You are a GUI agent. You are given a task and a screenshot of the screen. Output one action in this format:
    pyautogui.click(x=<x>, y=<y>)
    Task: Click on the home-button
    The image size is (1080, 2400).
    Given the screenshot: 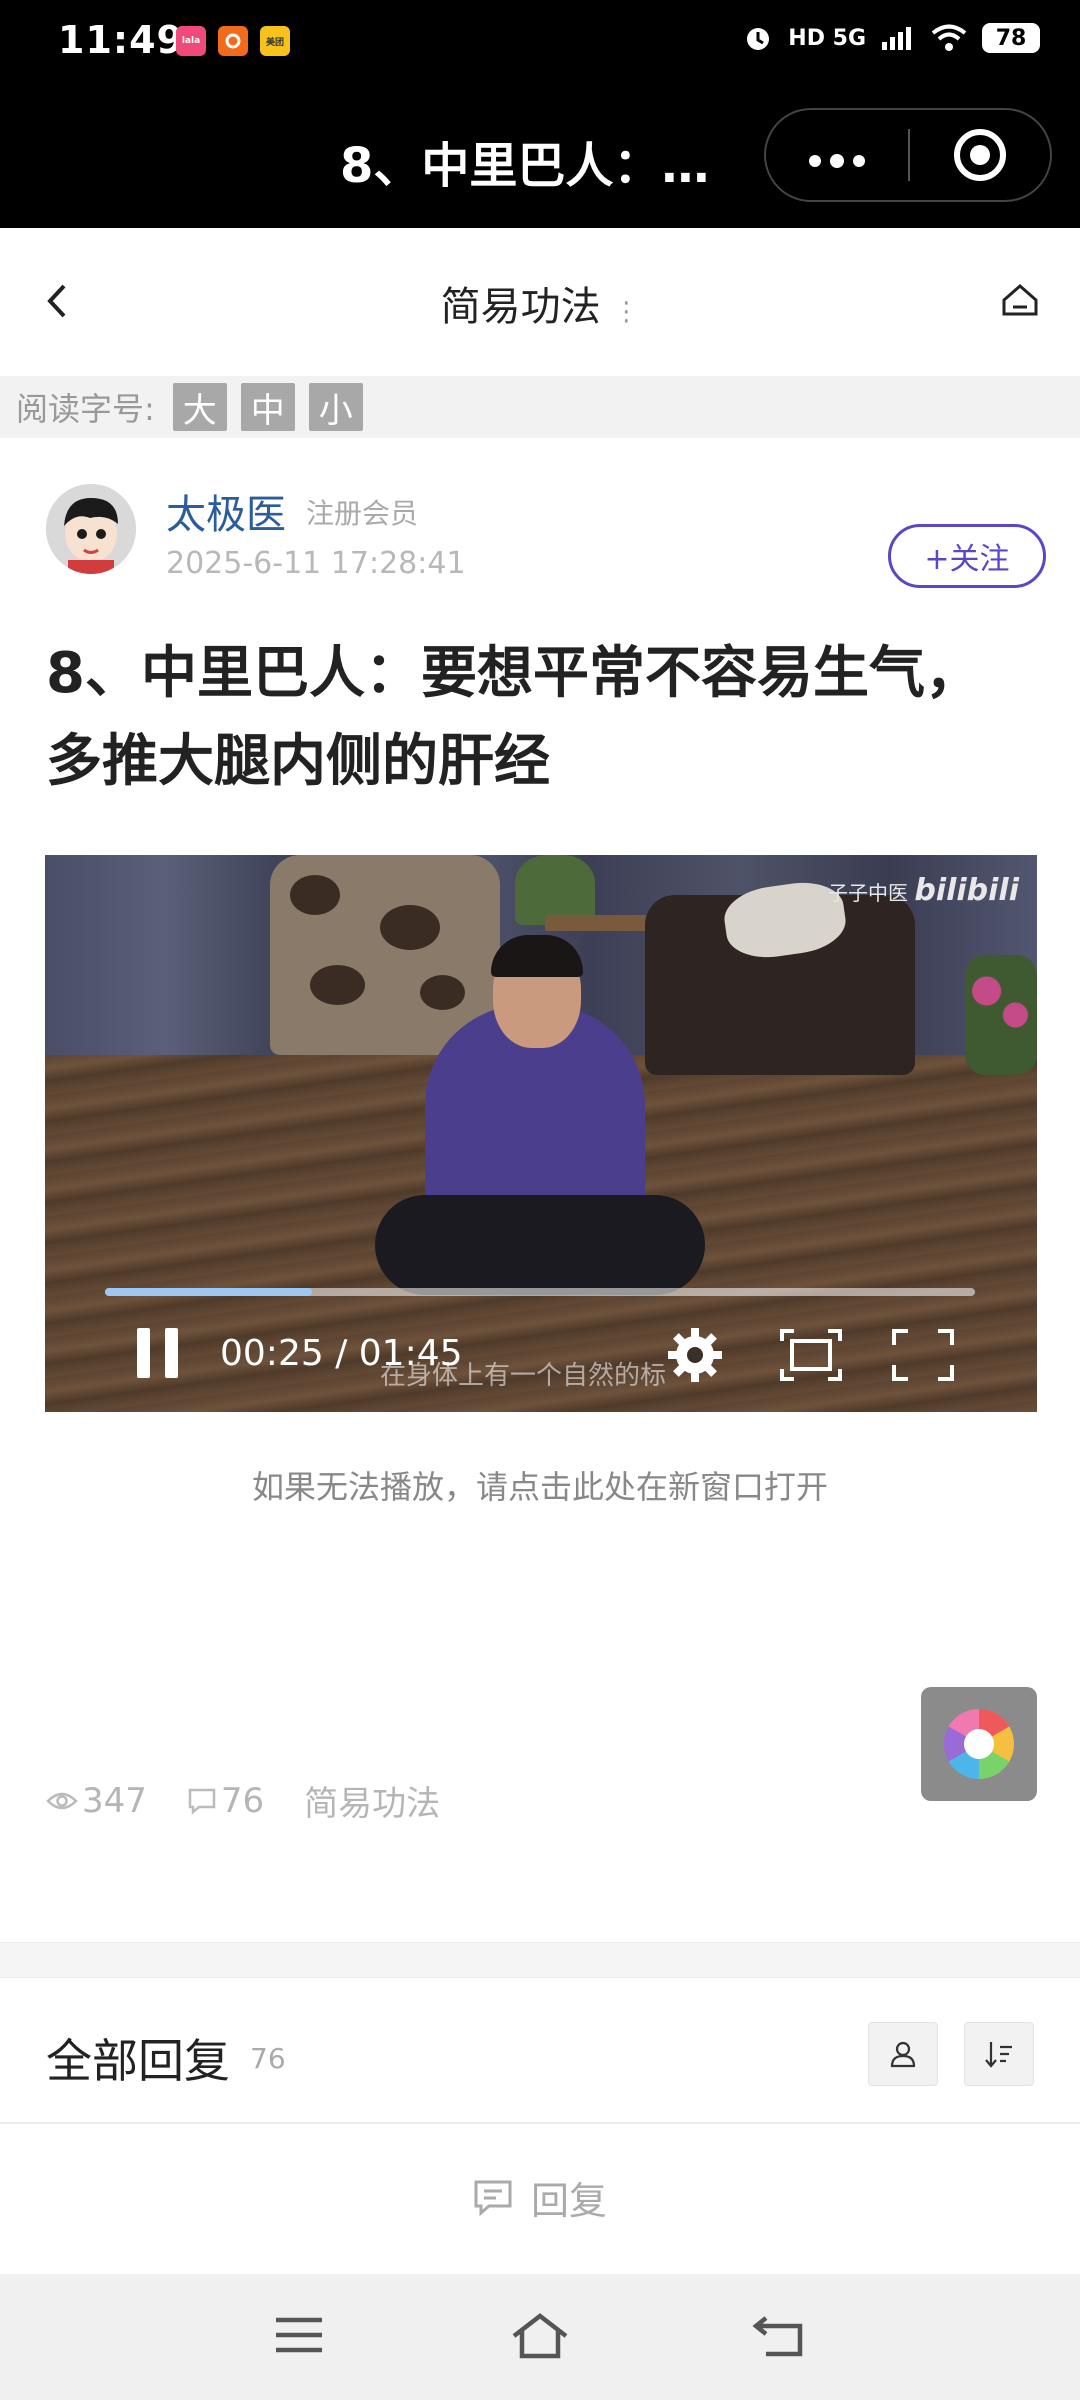 What is the action you would take?
    pyautogui.click(x=1020, y=302)
    